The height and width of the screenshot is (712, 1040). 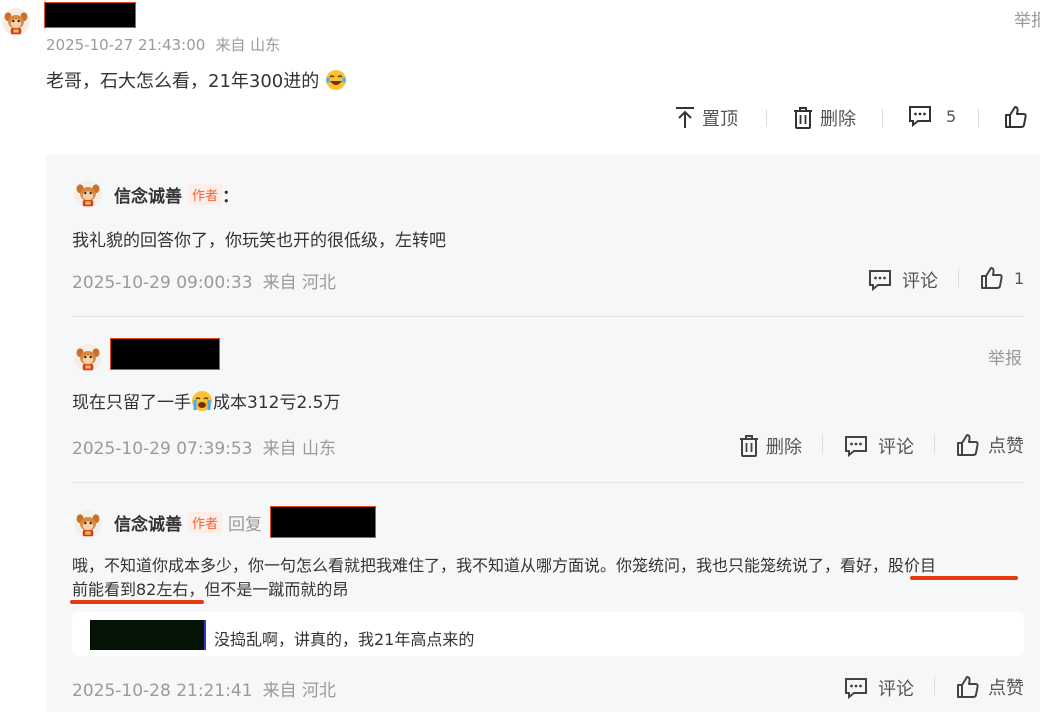 What do you see at coordinates (162, 283) in the screenshot?
I see `timestamp: 2025-10-29 09:00:33` at bounding box center [162, 283].